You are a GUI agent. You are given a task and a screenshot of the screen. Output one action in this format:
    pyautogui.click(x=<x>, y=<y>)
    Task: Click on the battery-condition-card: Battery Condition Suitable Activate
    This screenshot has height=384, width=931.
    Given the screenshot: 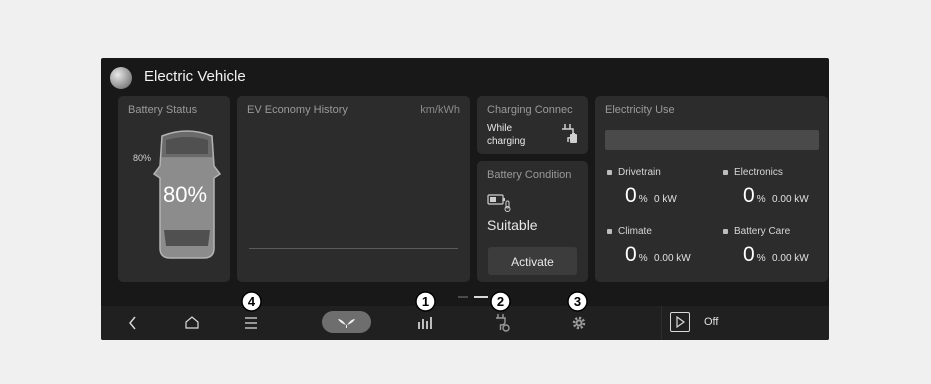 What is the action you would take?
    pyautogui.click(x=532, y=221)
    